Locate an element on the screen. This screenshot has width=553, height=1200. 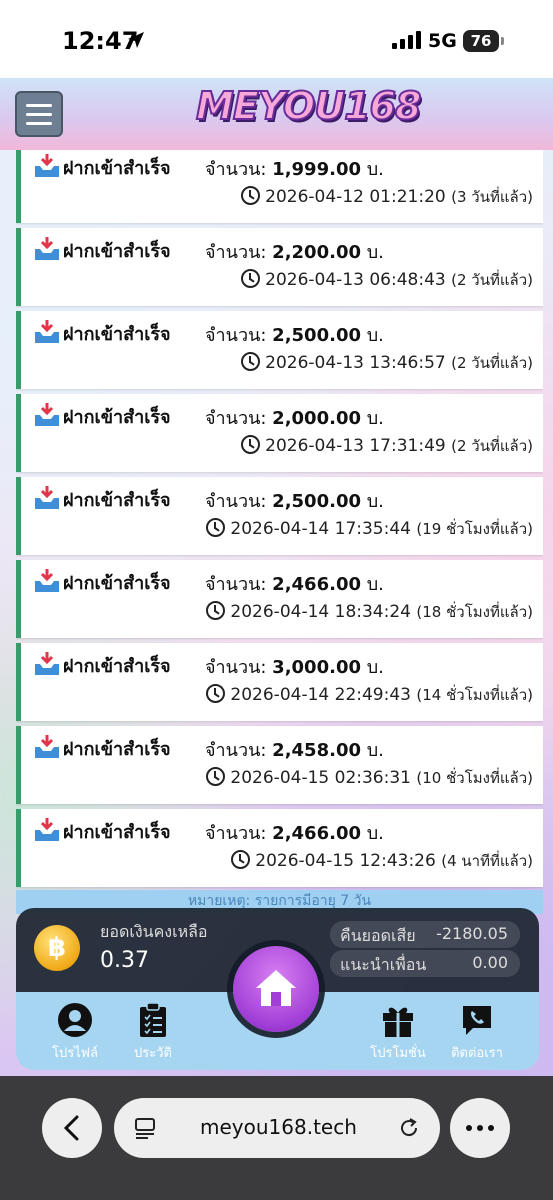
nav-promotion-label: โปรโมชั่น is located at coordinates (398, 1053).